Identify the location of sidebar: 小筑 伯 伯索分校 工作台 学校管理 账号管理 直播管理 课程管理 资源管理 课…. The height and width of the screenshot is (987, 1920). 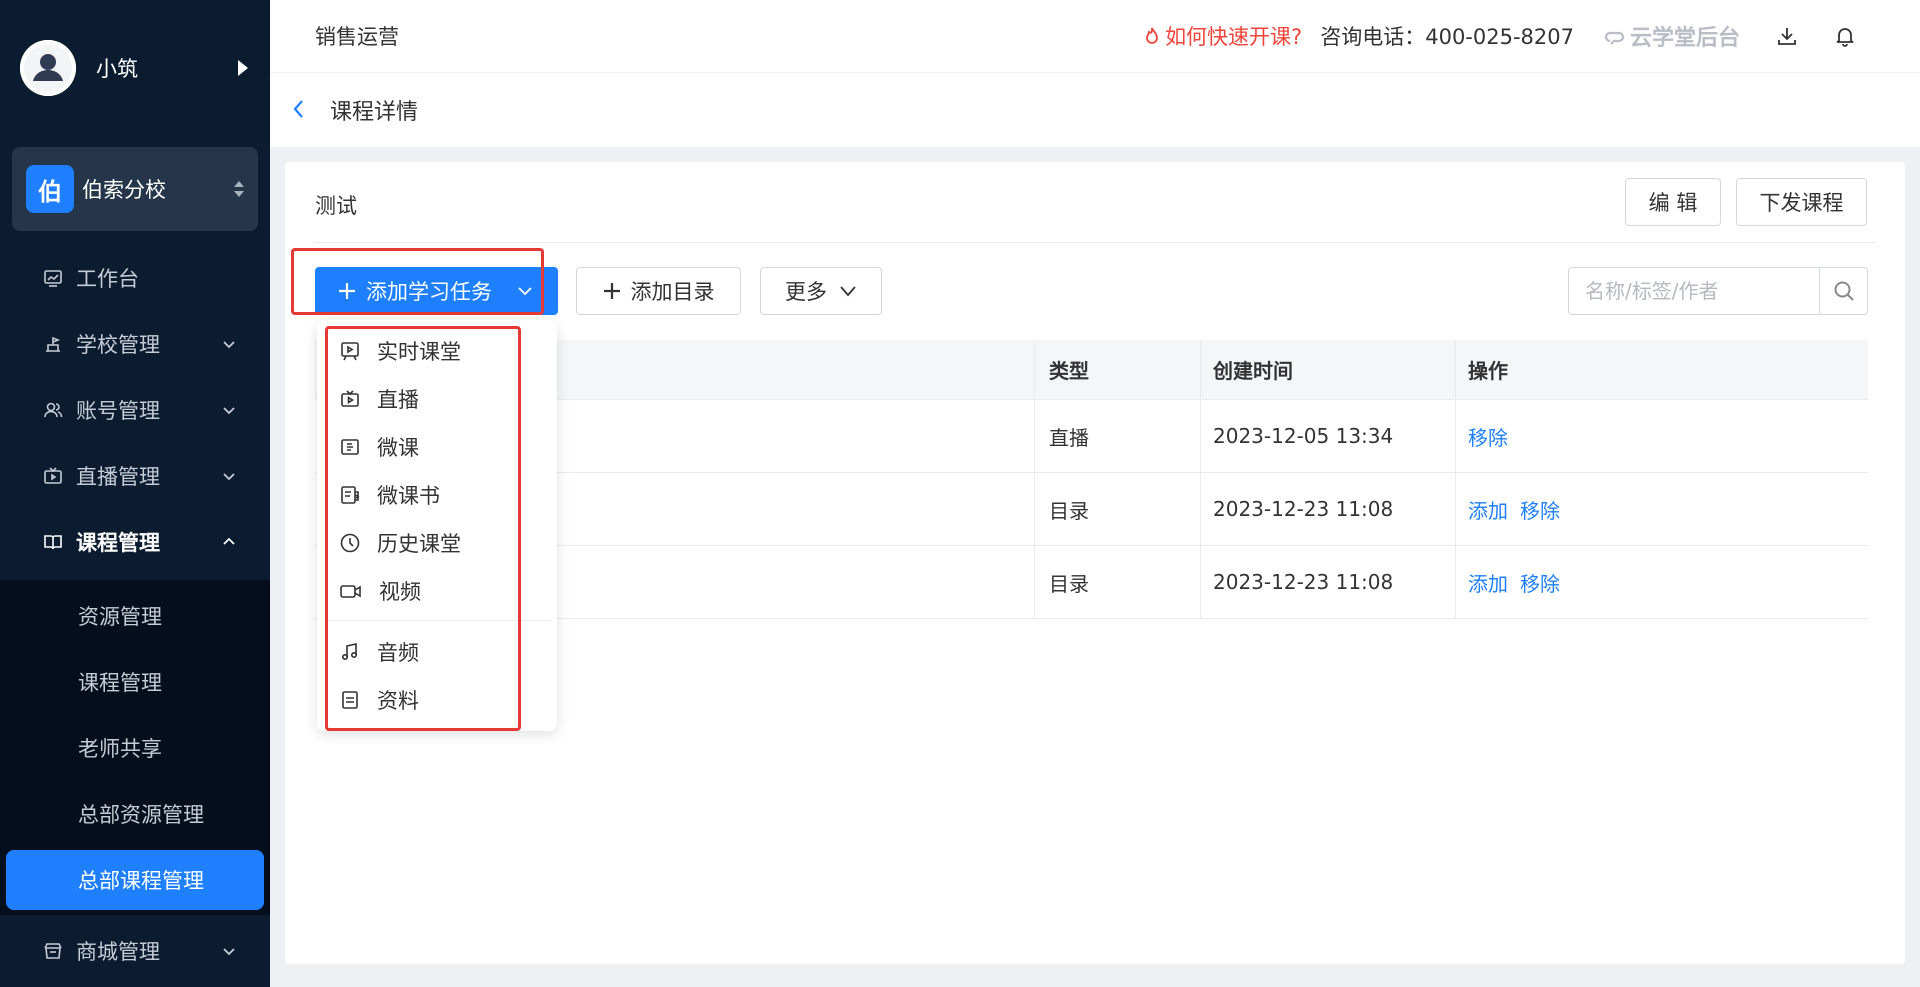
(135, 493).